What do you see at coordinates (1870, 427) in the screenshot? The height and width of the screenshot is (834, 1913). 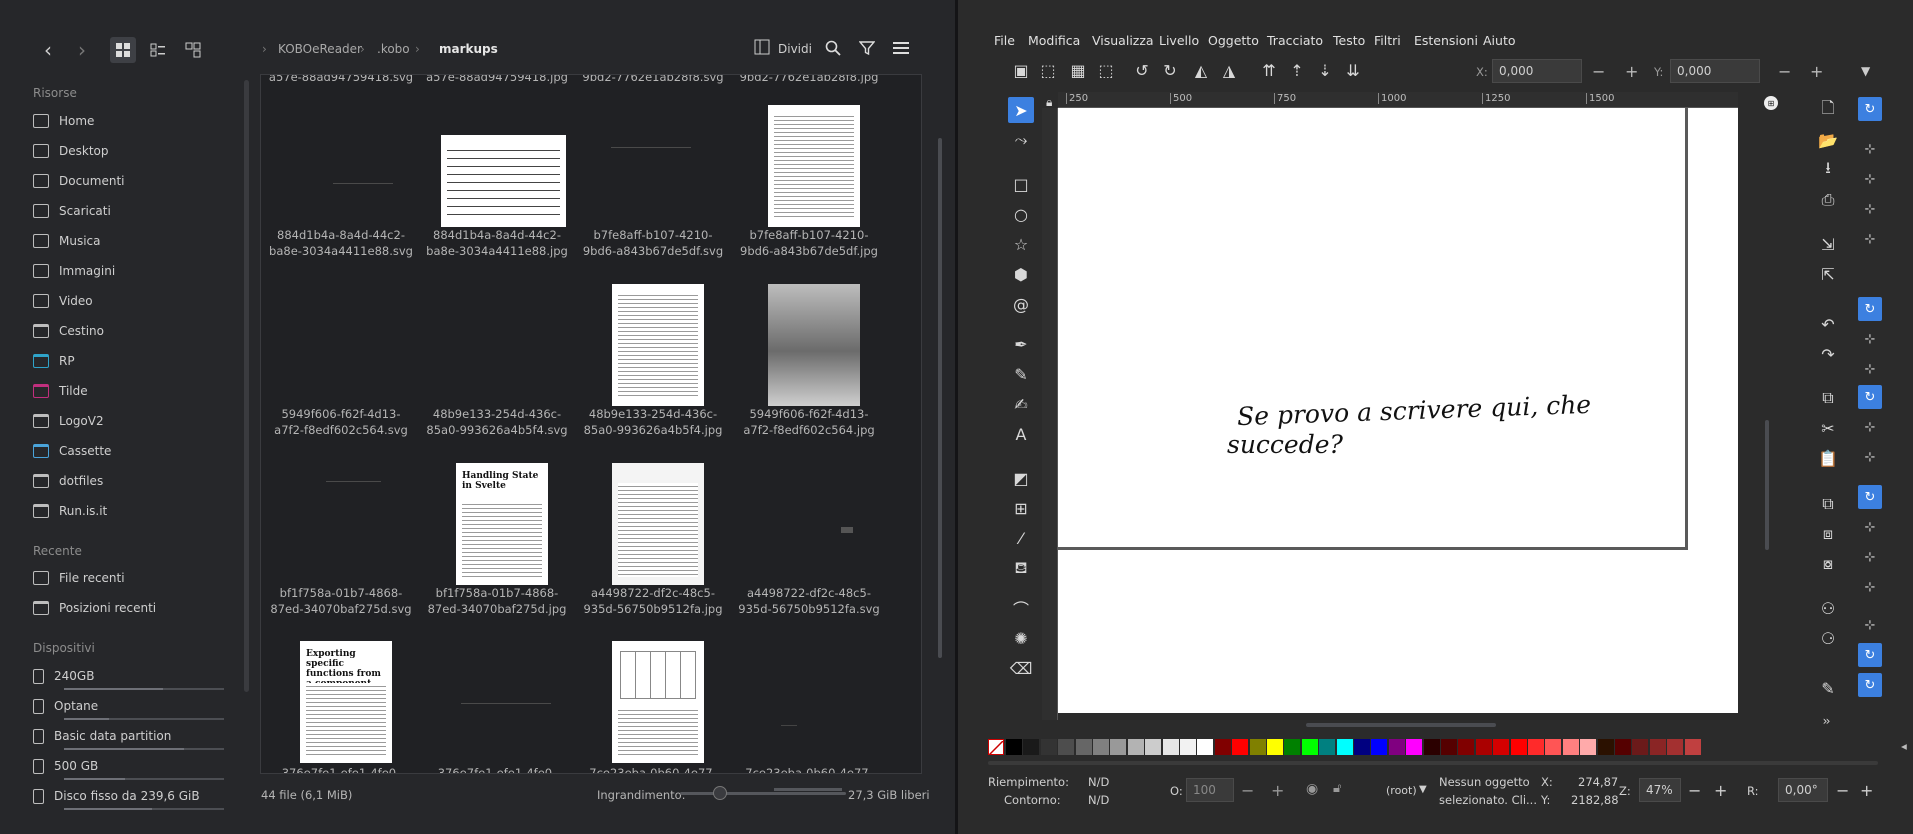 I see `snap-smooth-icon: ⊹` at bounding box center [1870, 427].